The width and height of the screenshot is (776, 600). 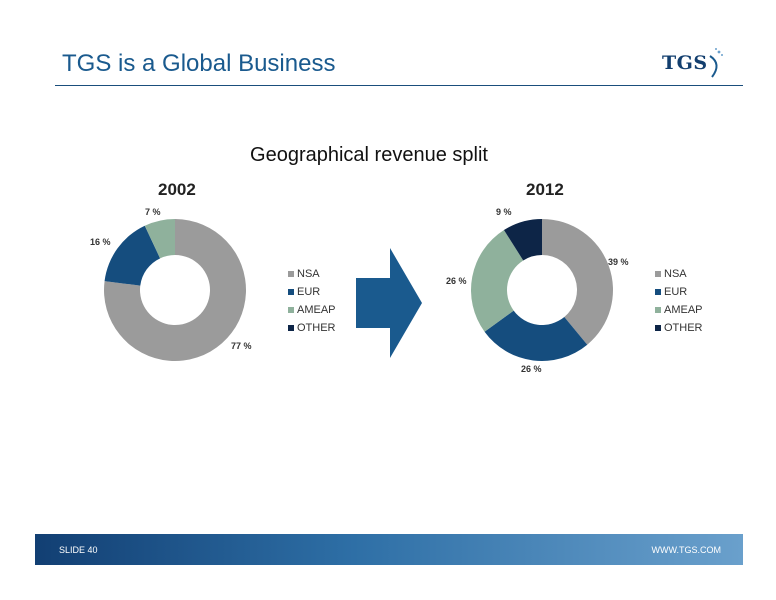 I want to click on data-label-2002-eur: 16 %, so click(x=100, y=242).